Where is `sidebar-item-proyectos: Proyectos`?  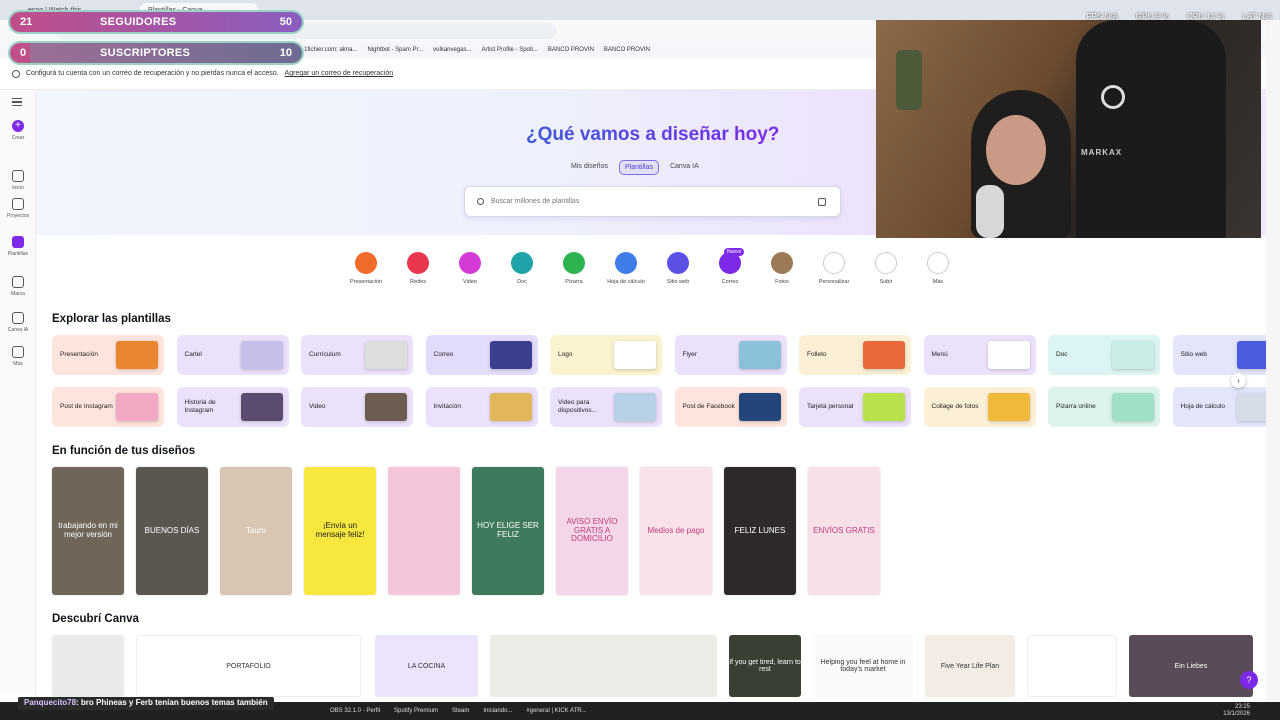 sidebar-item-proyectos: Proyectos is located at coordinates (18, 208).